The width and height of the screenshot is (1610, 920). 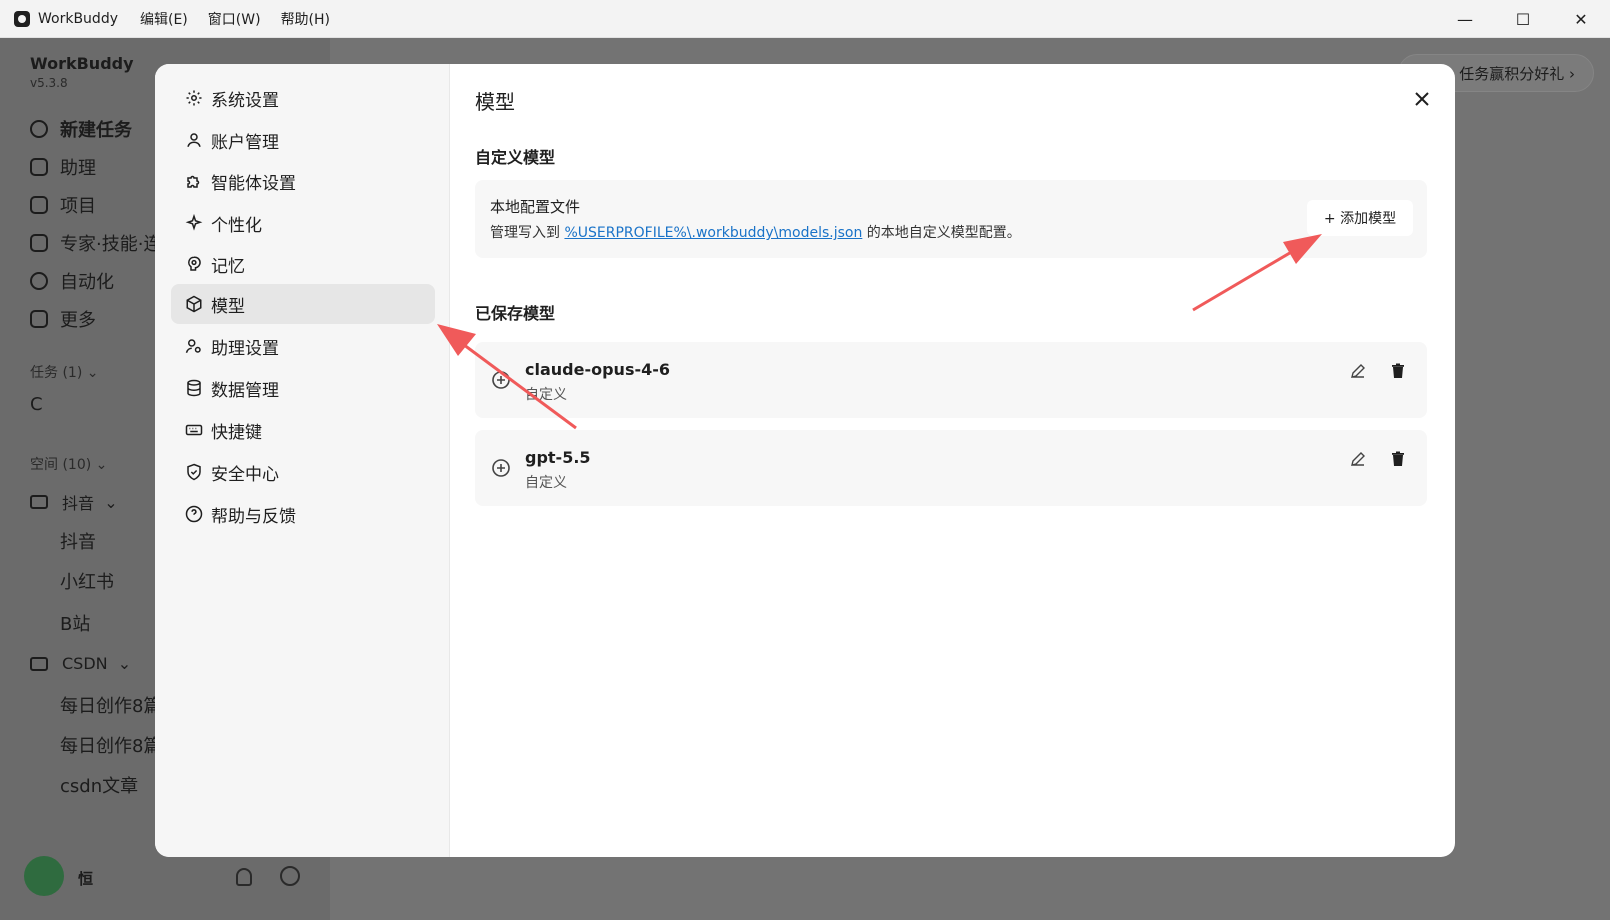 I want to click on nav-shortcuts: 快捷键, so click(x=303, y=430).